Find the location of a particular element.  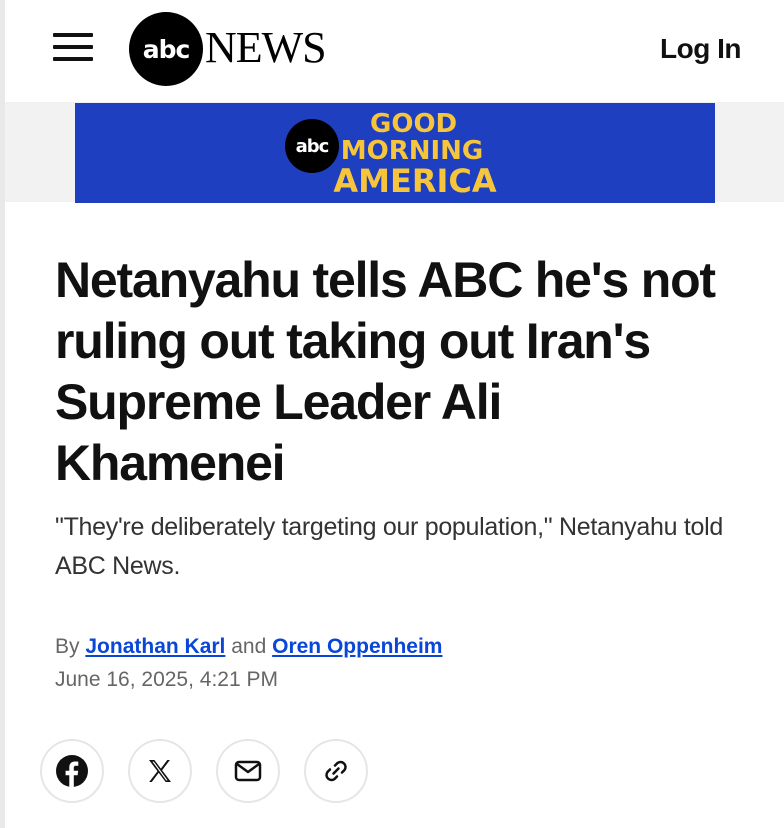

byline-conjunction: and is located at coordinates (249, 646).